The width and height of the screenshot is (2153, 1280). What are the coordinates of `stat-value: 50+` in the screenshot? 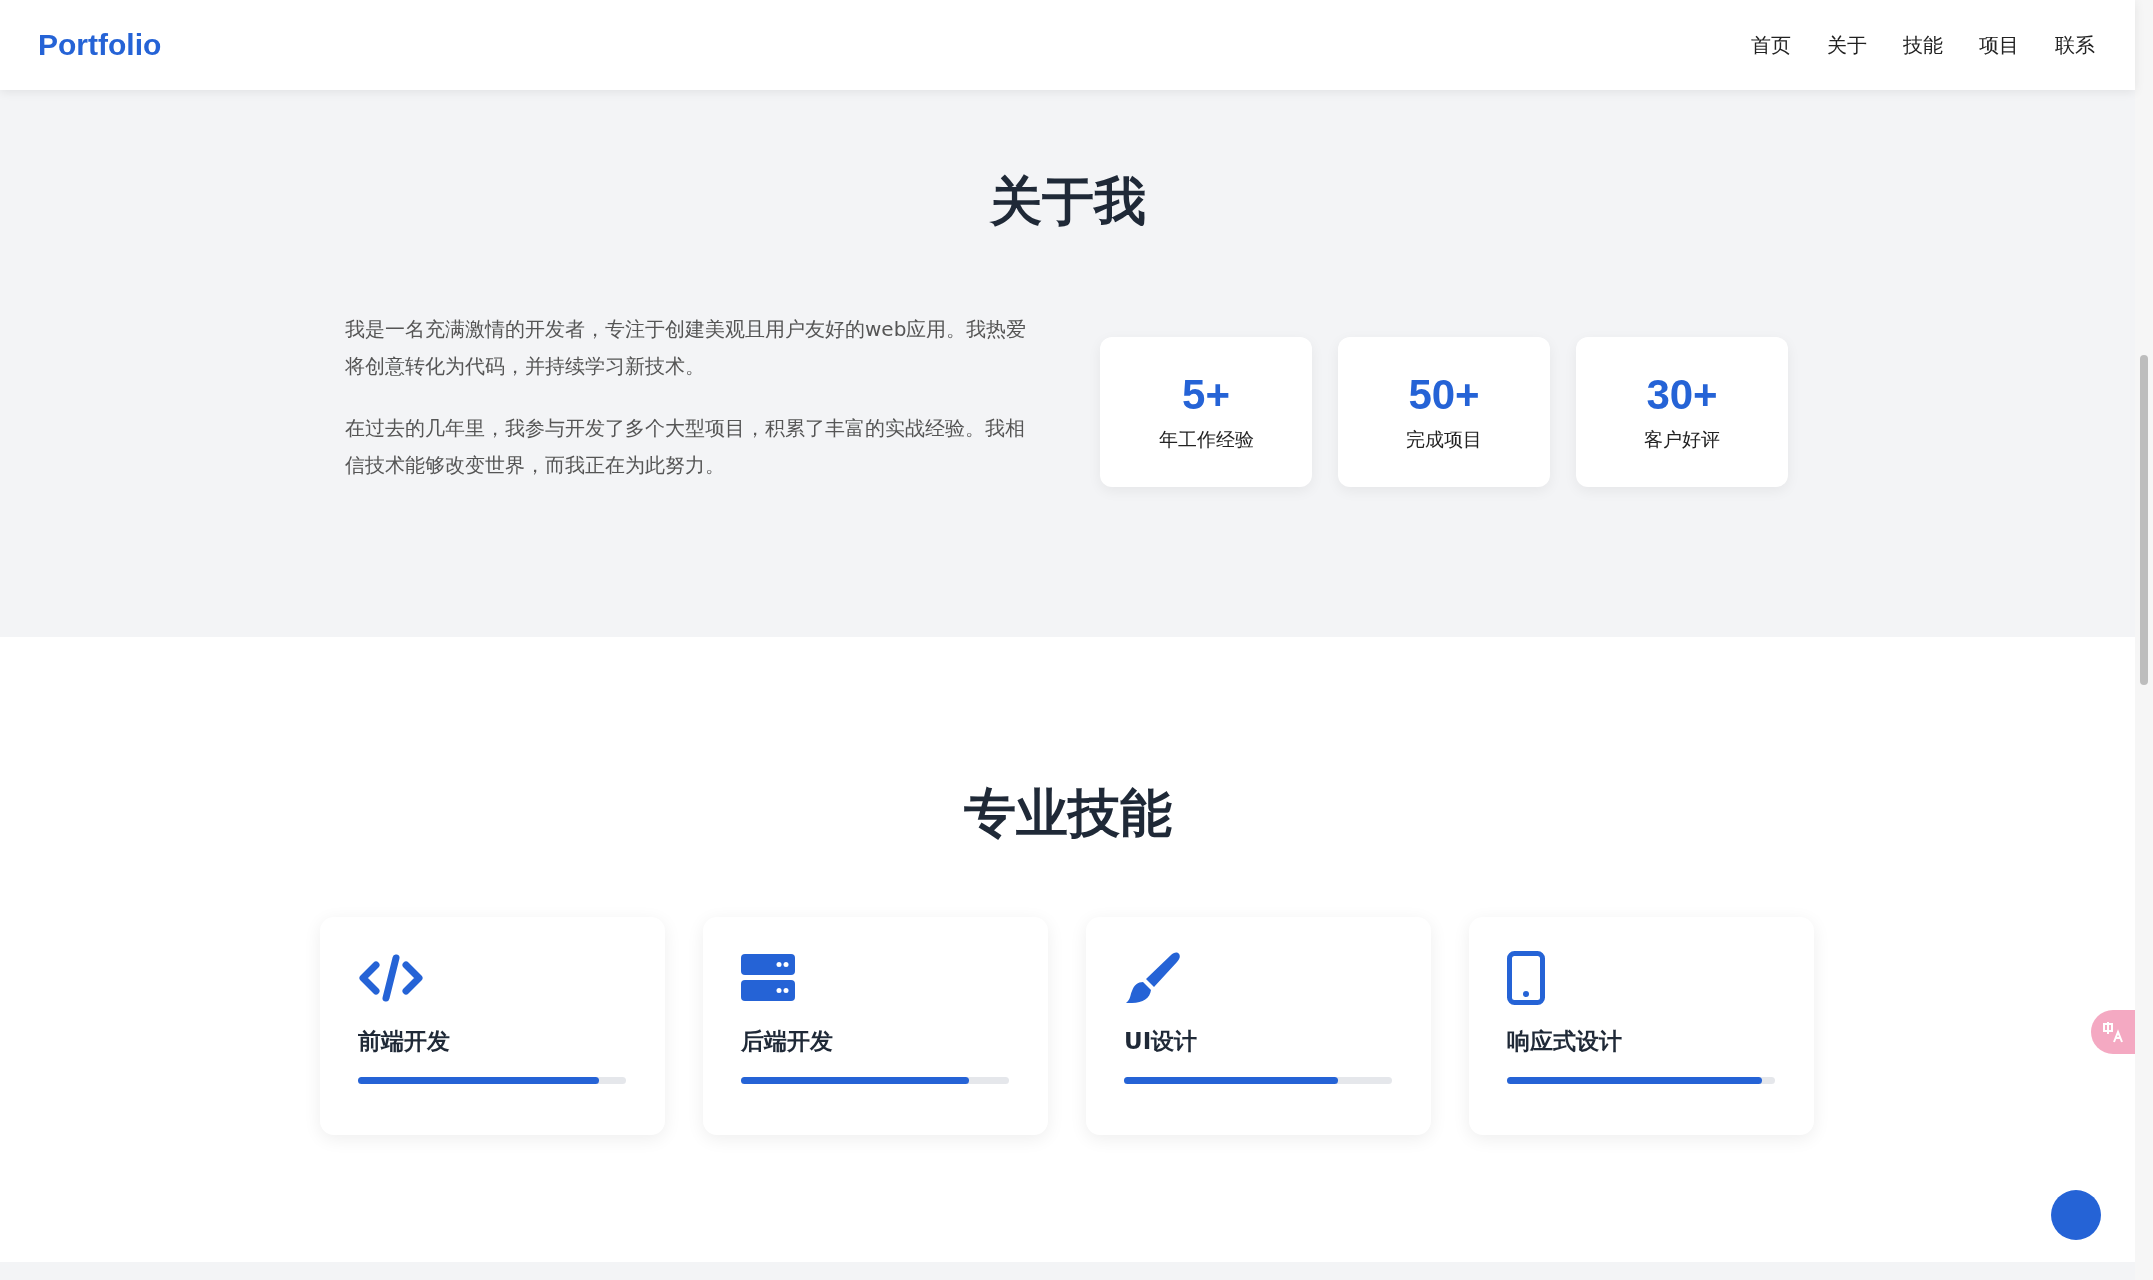 It's located at (1444, 395).